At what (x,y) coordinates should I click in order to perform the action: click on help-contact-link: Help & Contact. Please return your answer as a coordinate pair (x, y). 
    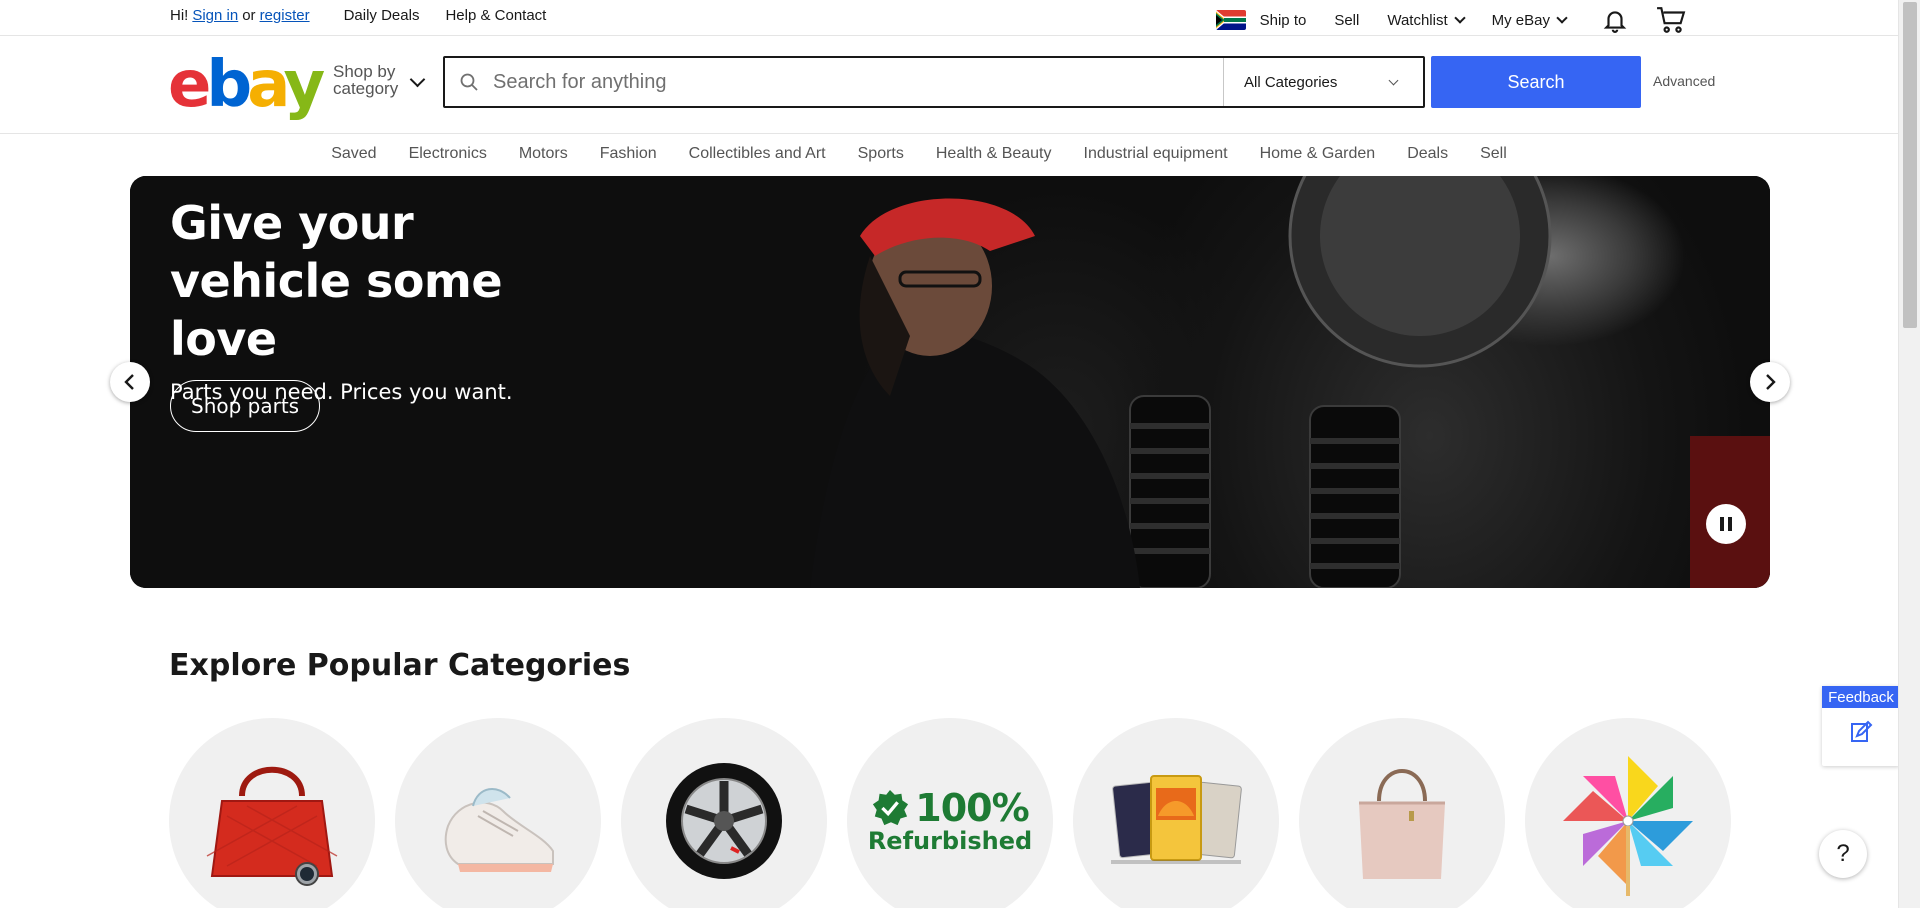
    Looking at the image, I should click on (495, 15).